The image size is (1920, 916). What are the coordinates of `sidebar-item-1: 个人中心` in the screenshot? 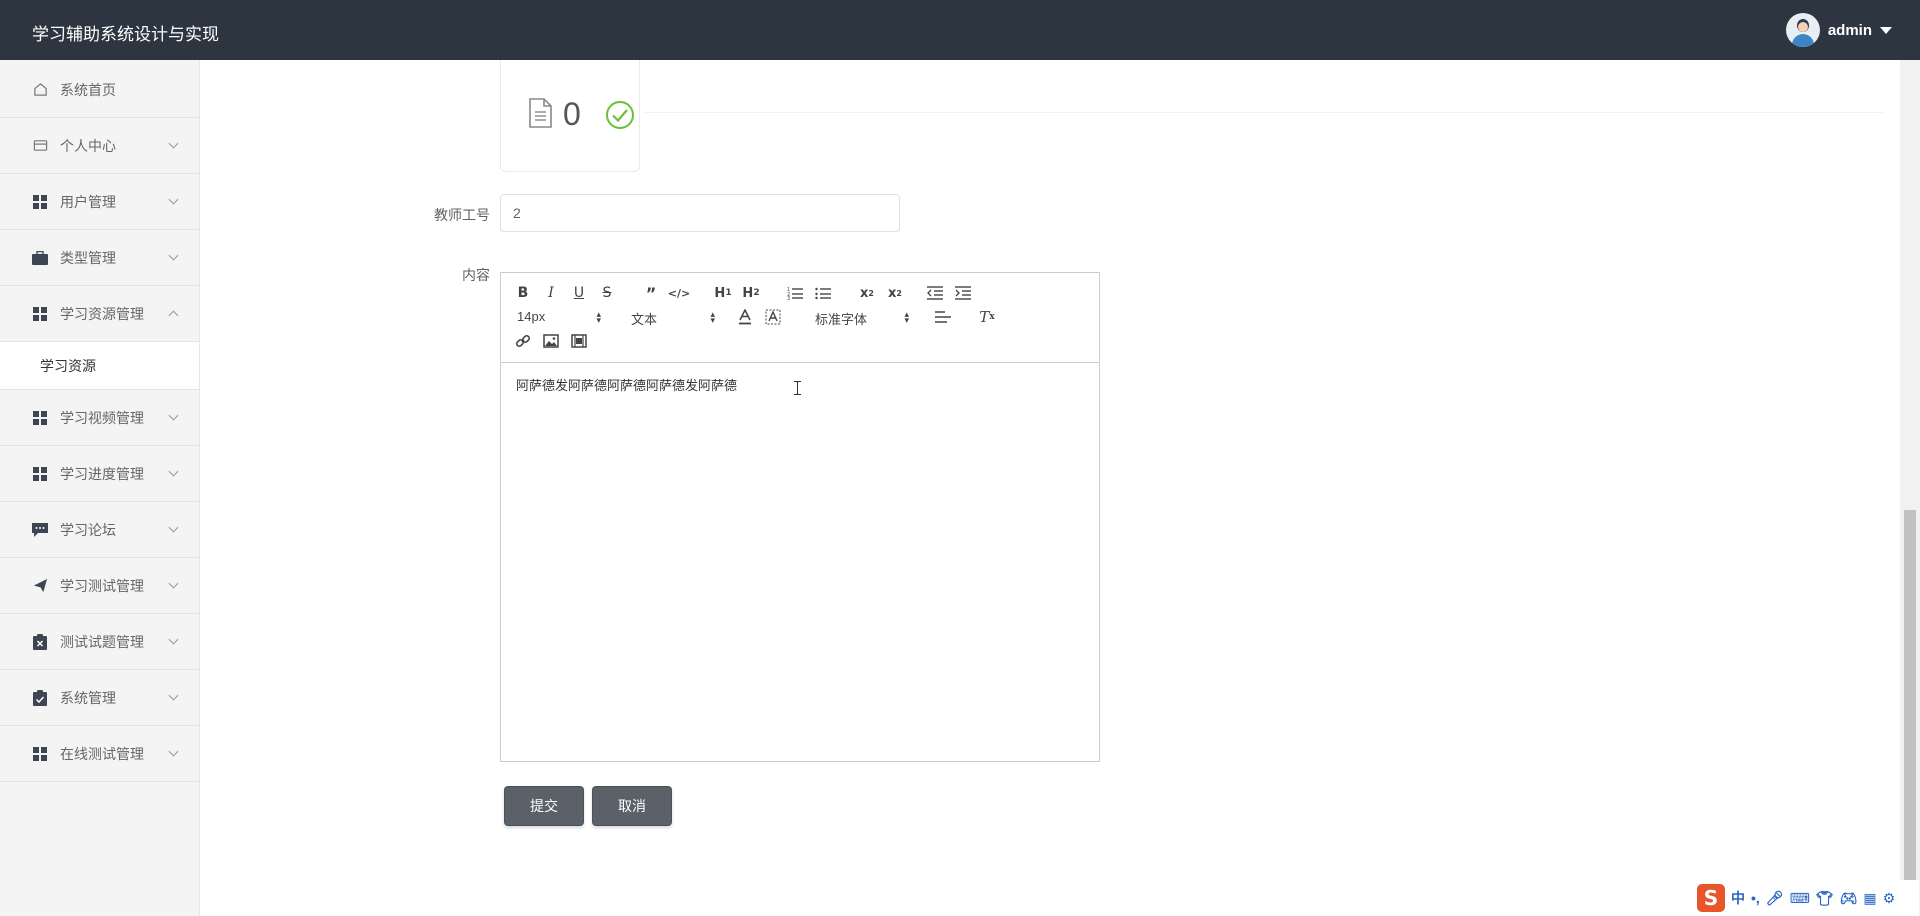 It's located at (99, 146).